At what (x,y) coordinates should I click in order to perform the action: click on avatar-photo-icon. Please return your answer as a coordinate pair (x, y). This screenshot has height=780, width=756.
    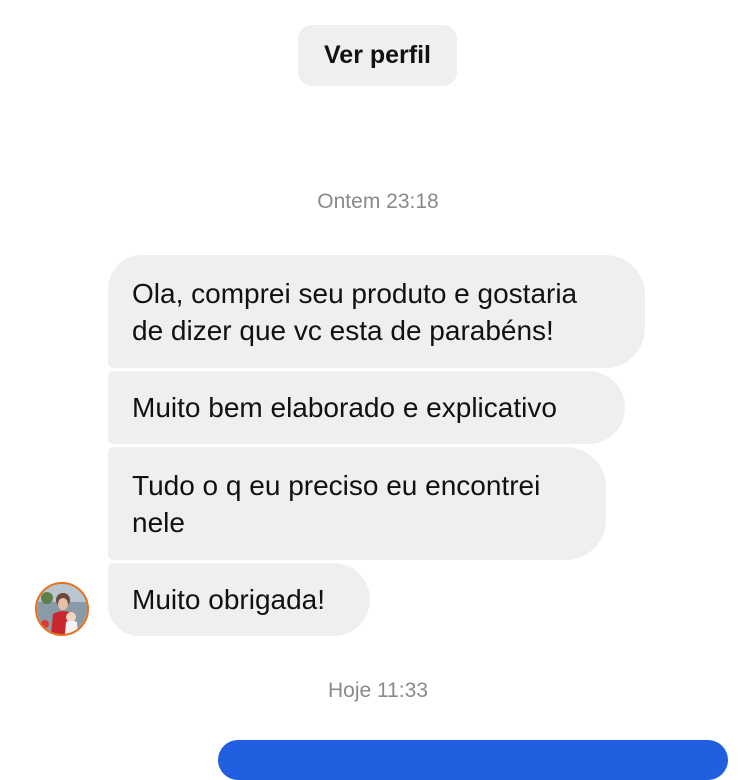
    Looking at the image, I should click on (62, 609).